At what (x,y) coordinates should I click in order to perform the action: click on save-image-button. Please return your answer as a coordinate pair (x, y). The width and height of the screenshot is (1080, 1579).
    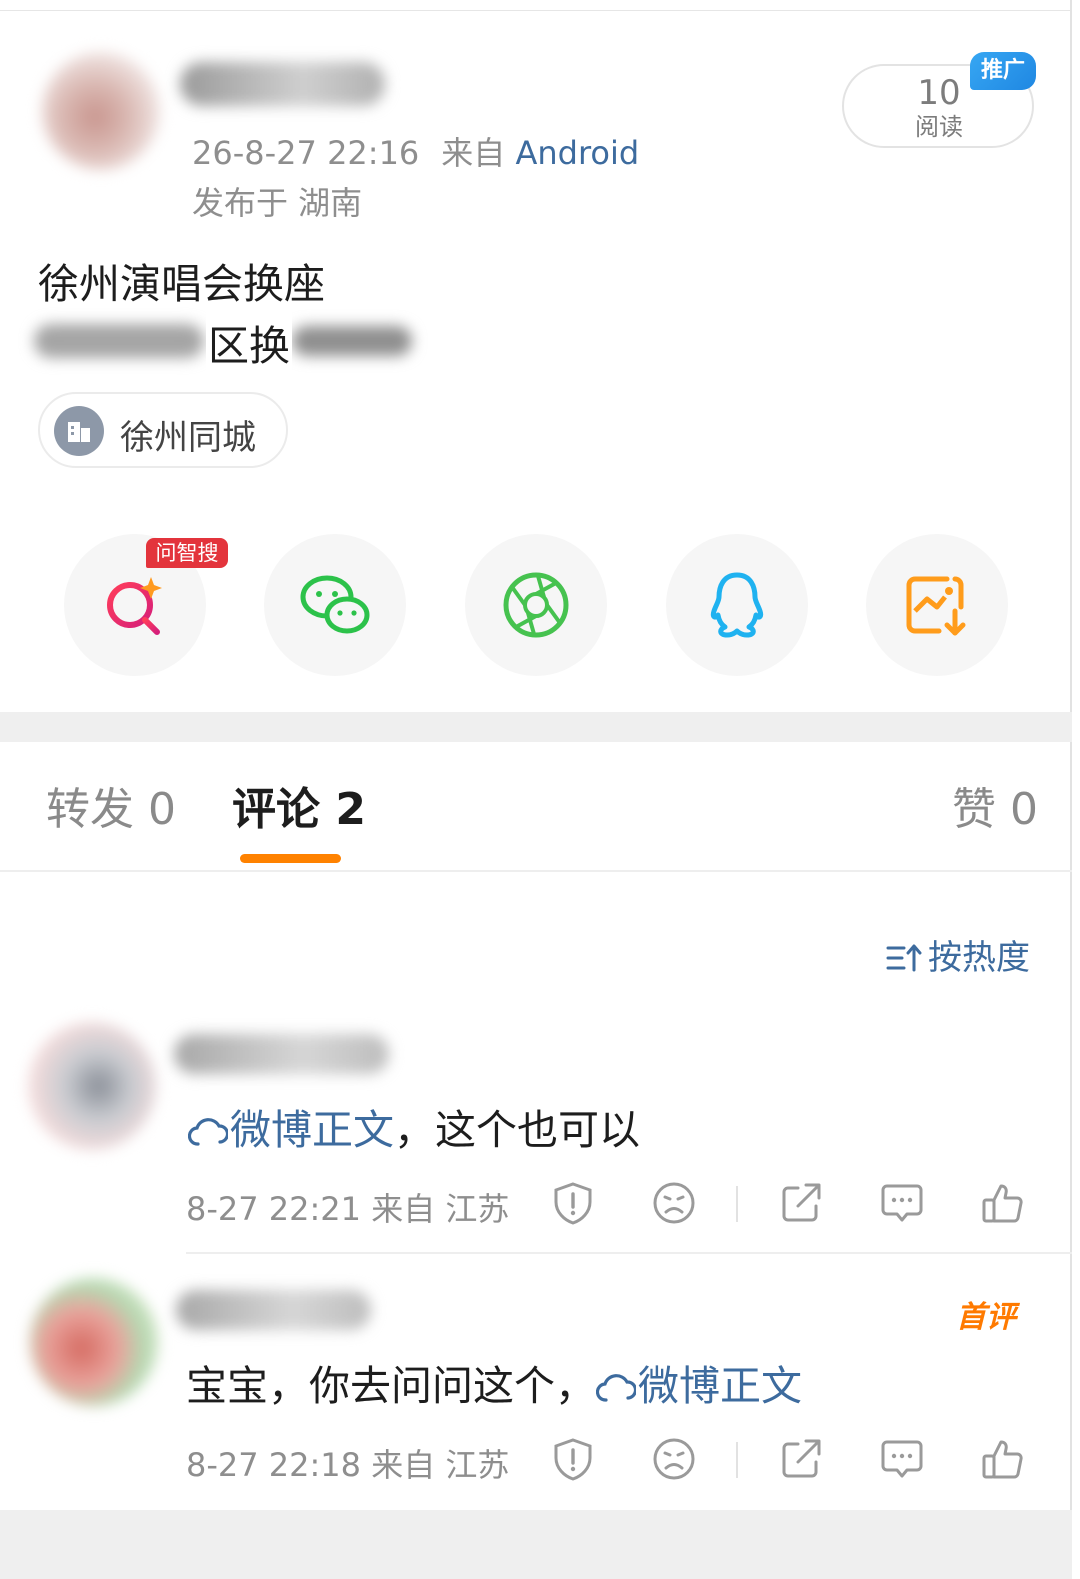
    Looking at the image, I should click on (937, 605).